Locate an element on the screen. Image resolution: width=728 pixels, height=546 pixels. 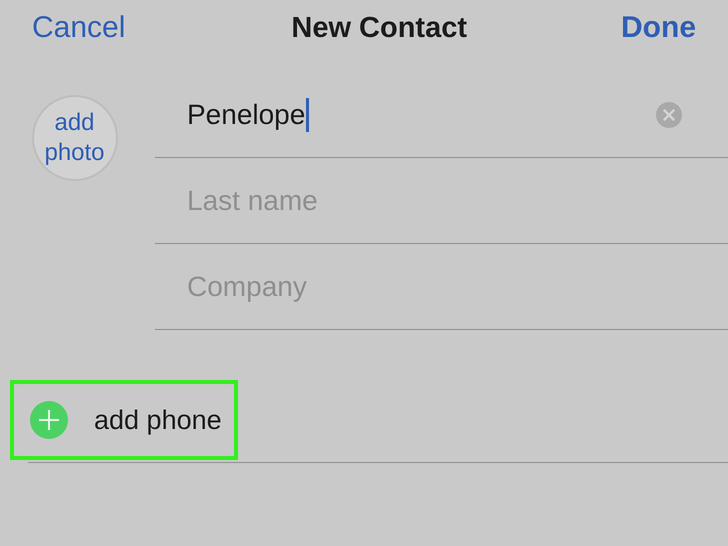
add-phone-button: add phone is located at coordinates (124, 420).